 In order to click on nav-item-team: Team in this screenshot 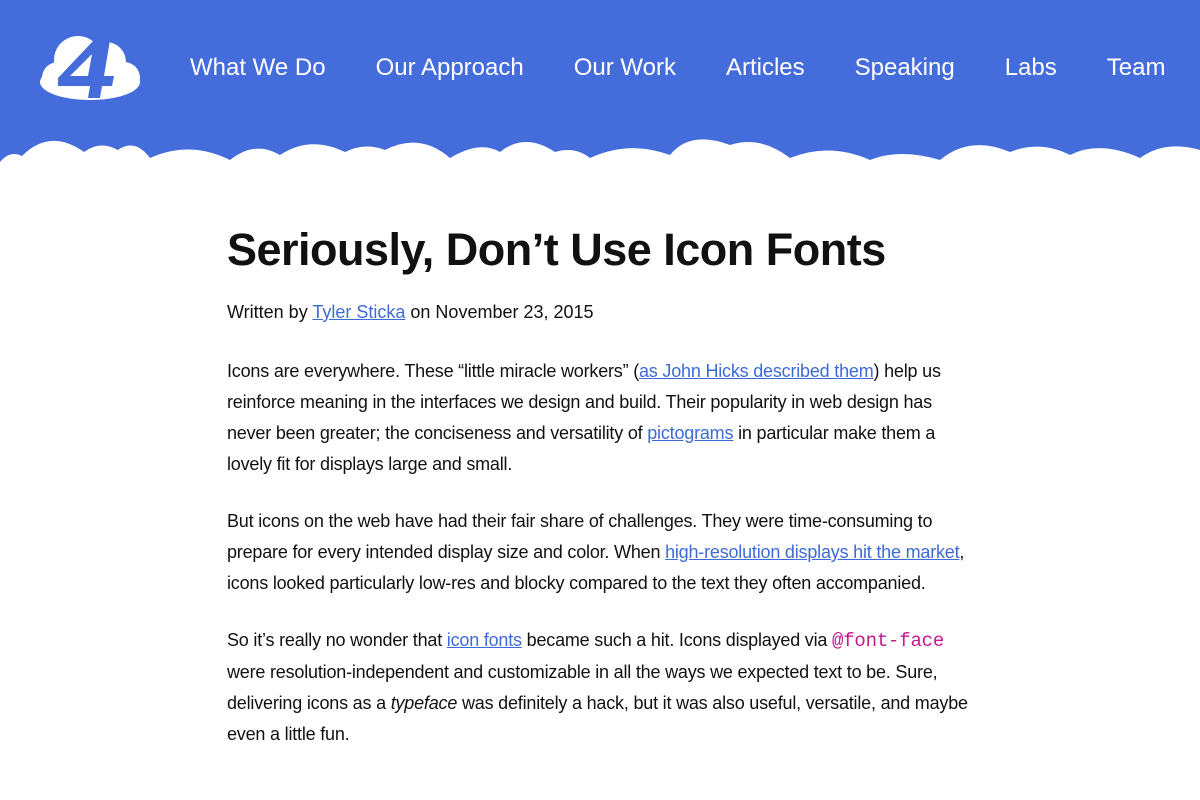, I will do `click(1136, 68)`.